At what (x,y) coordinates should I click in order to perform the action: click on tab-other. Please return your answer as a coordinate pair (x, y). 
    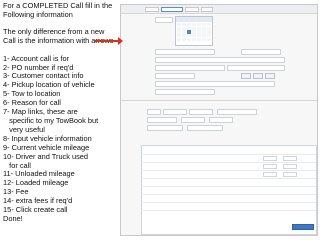
    Looking at the image, I should click on (207, 9).